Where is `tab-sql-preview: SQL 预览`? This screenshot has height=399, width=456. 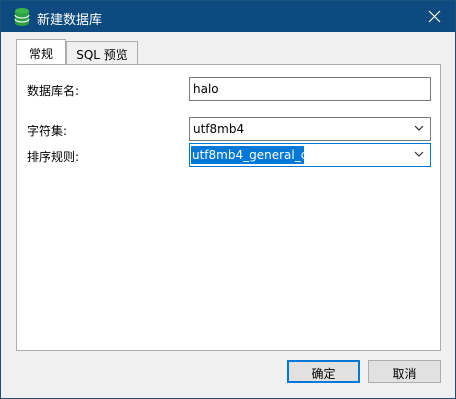
tab-sql-preview: SQL 预览 is located at coordinates (102, 52).